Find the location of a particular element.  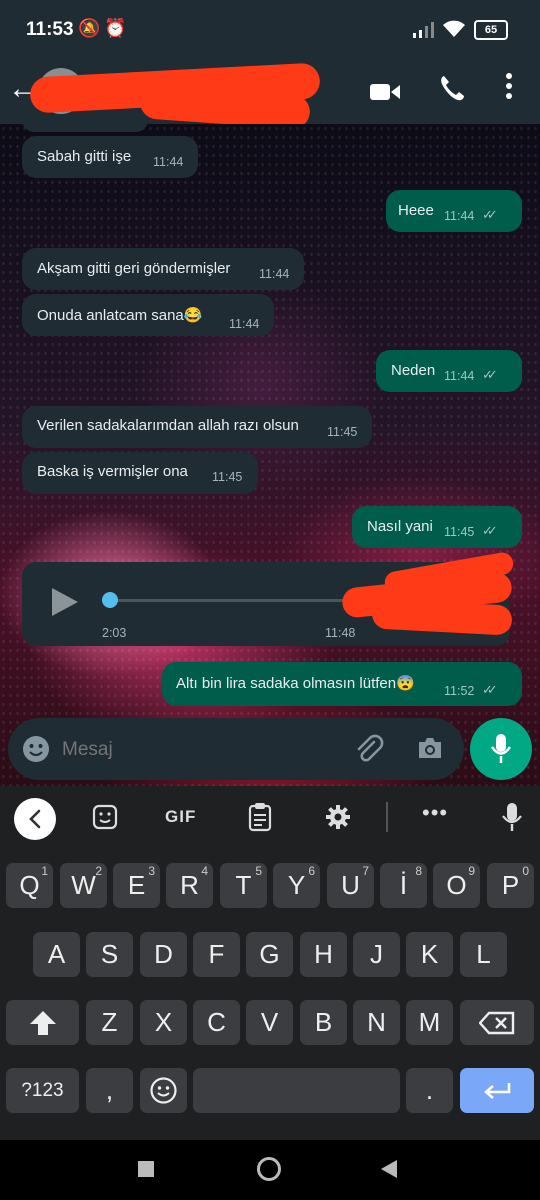

recents-button is located at coordinates (146, 1169).